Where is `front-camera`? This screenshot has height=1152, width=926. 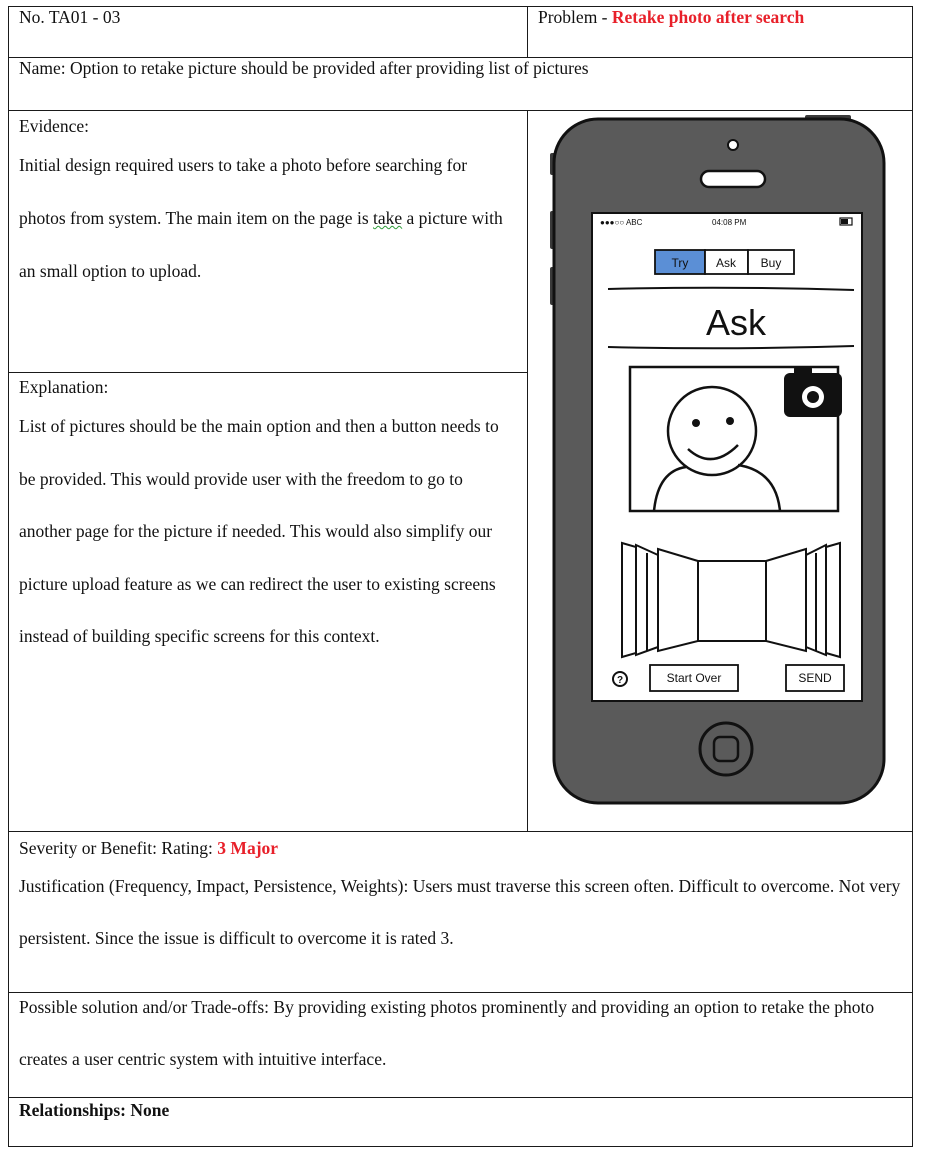
front-camera is located at coordinates (733, 145).